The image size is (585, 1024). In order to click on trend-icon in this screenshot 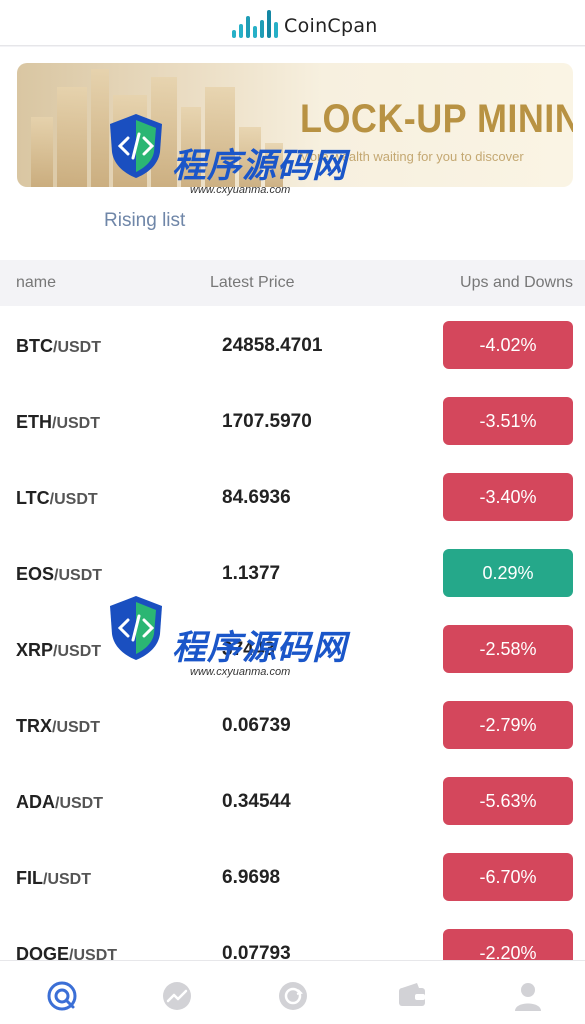, I will do `click(177, 996)`.